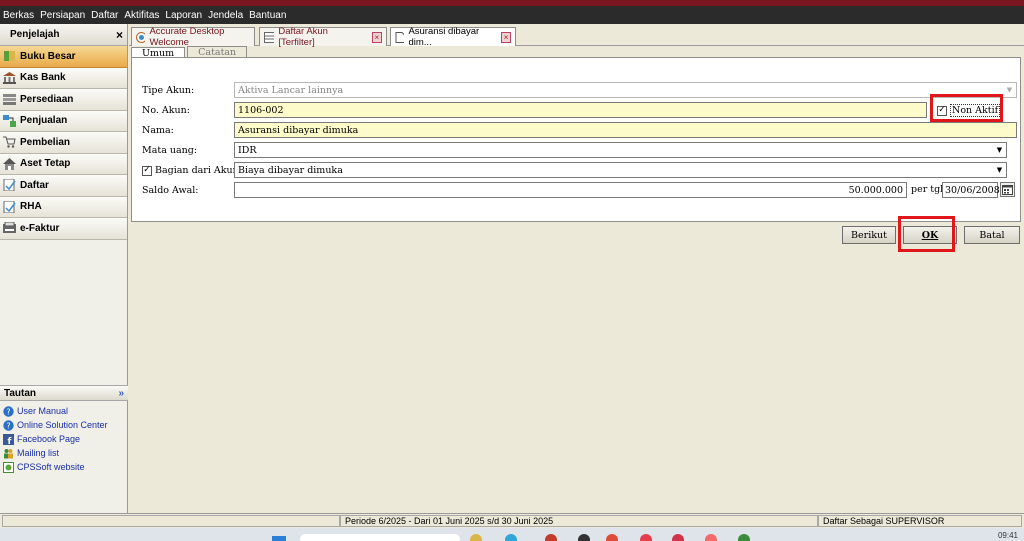 This screenshot has height=541, width=1024. Describe the element at coordinates (62, 15) in the screenshot. I see `menu-persiapan: Persiapan` at that location.